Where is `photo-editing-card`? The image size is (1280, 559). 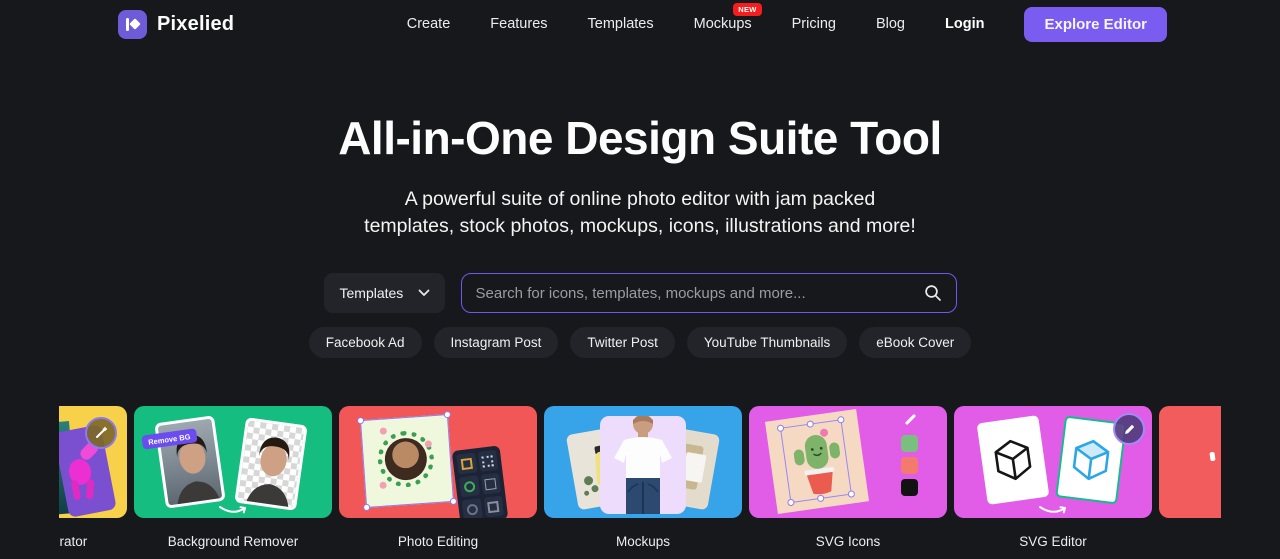
photo-editing-card is located at coordinates (438, 462).